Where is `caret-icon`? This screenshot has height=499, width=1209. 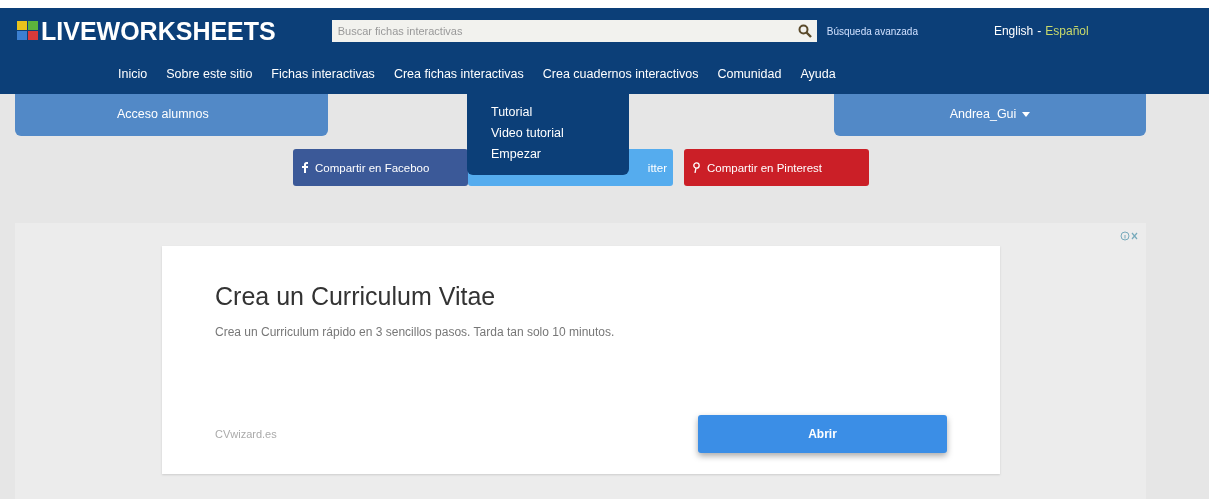 caret-icon is located at coordinates (1026, 114).